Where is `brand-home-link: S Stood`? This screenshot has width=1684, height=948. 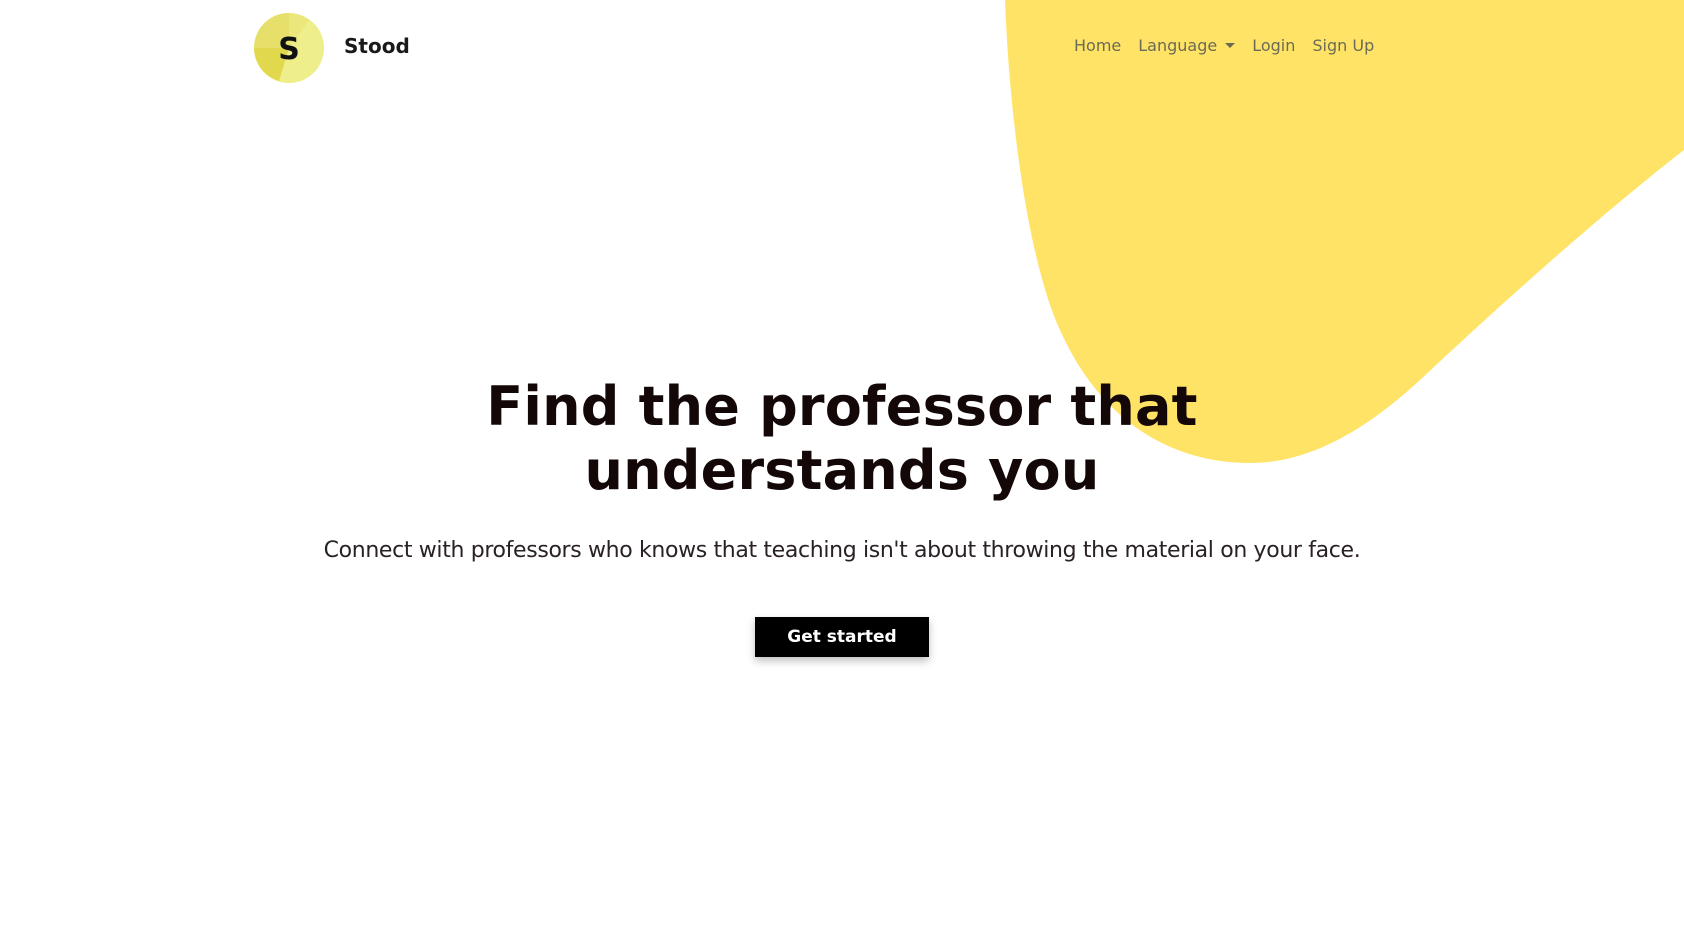
brand-home-link: S Stood is located at coordinates (332, 48).